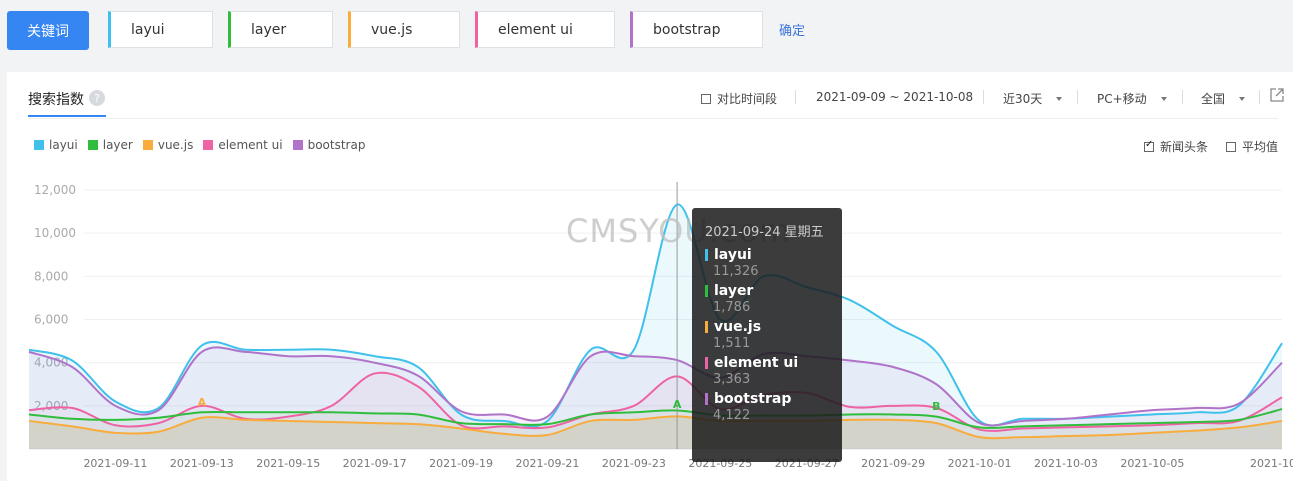 The height and width of the screenshot is (481, 1293). Describe the element at coordinates (97, 98) in the screenshot. I see `help-icon: ?` at that location.